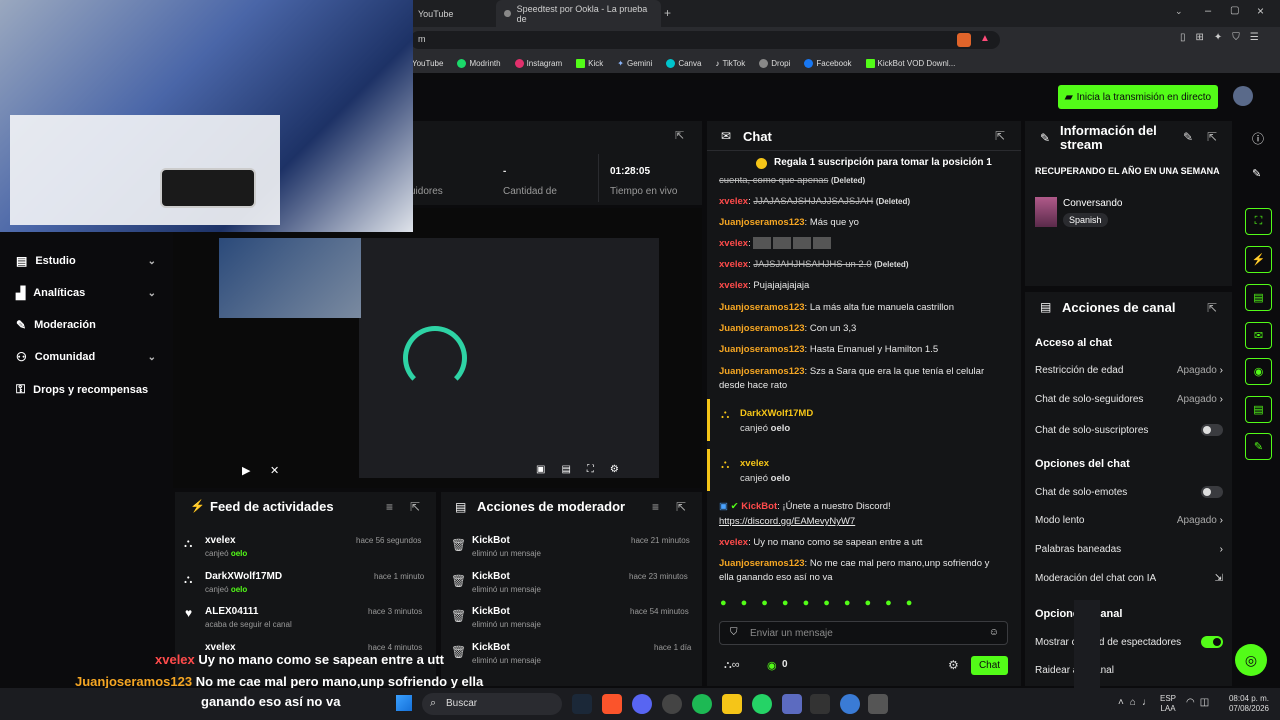 This screenshot has height=720, width=1280. I want to click on obs-icon, so click(820, 704).